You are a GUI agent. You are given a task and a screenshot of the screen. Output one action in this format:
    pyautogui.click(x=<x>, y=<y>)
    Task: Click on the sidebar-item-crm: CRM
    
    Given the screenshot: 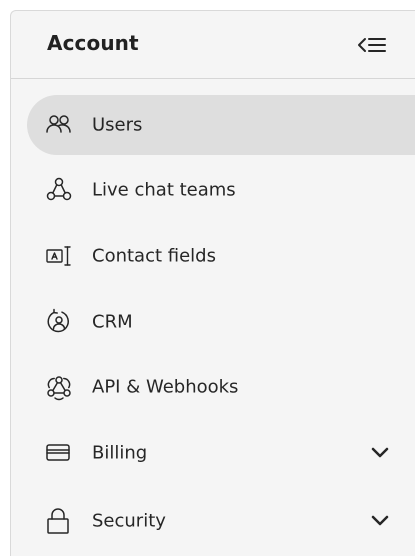 What is the action you would take?
    pyautogui.click(x=221, y=322)
    